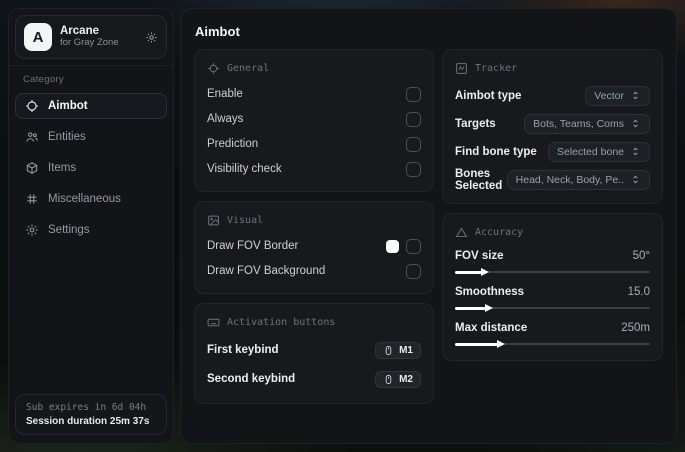  What do you see at coordinates (496, 151) in the screenshot?
I see `setting-label: Find bone type` at bounding box center [496, 151].